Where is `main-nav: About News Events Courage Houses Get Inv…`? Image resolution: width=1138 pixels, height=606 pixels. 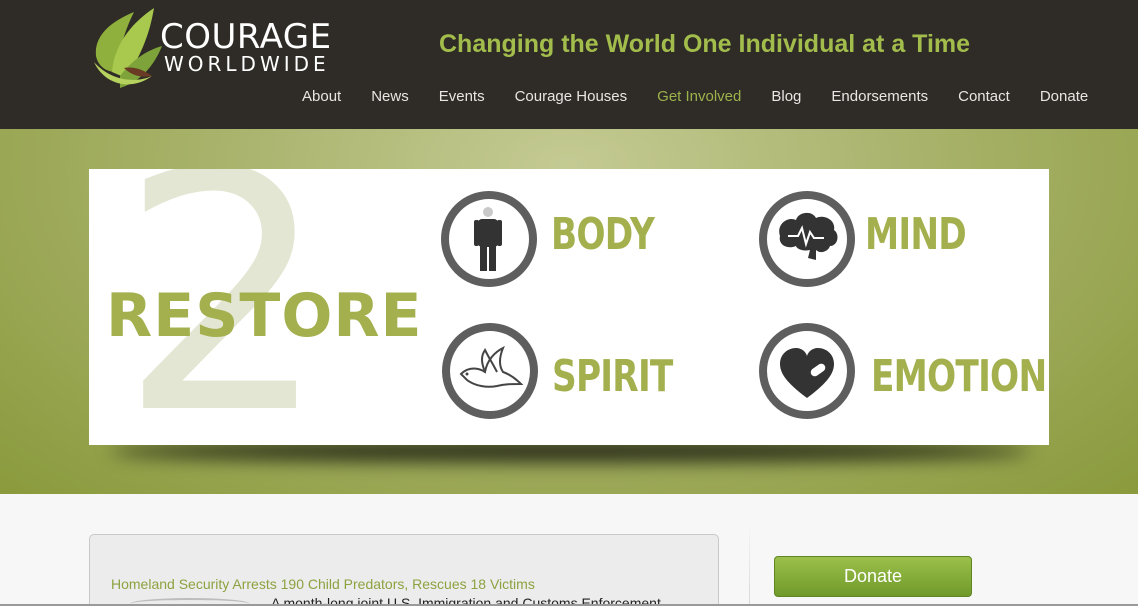 main-nav: About News Events Courage Houses Get Inv… is located at coordinates (695, 96).